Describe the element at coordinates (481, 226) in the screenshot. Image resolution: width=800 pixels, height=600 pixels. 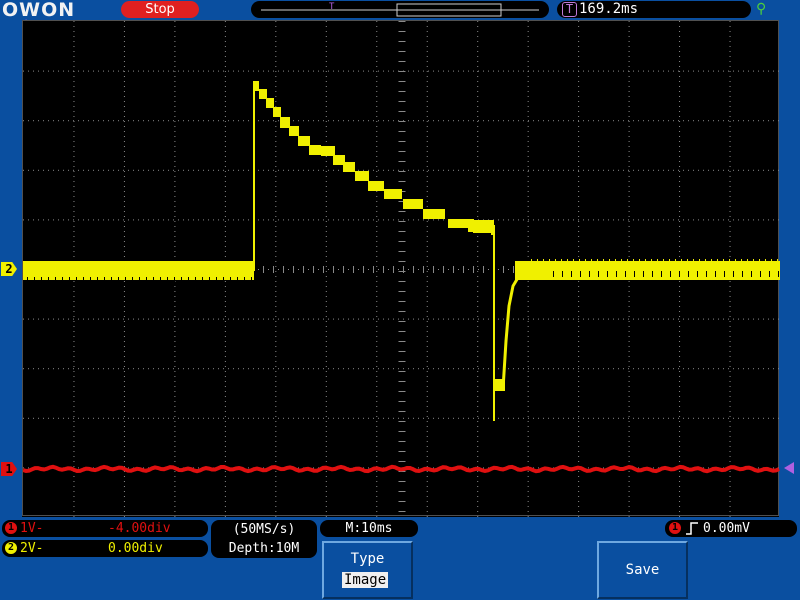
I see `ch2-trace-plateau` at that location.